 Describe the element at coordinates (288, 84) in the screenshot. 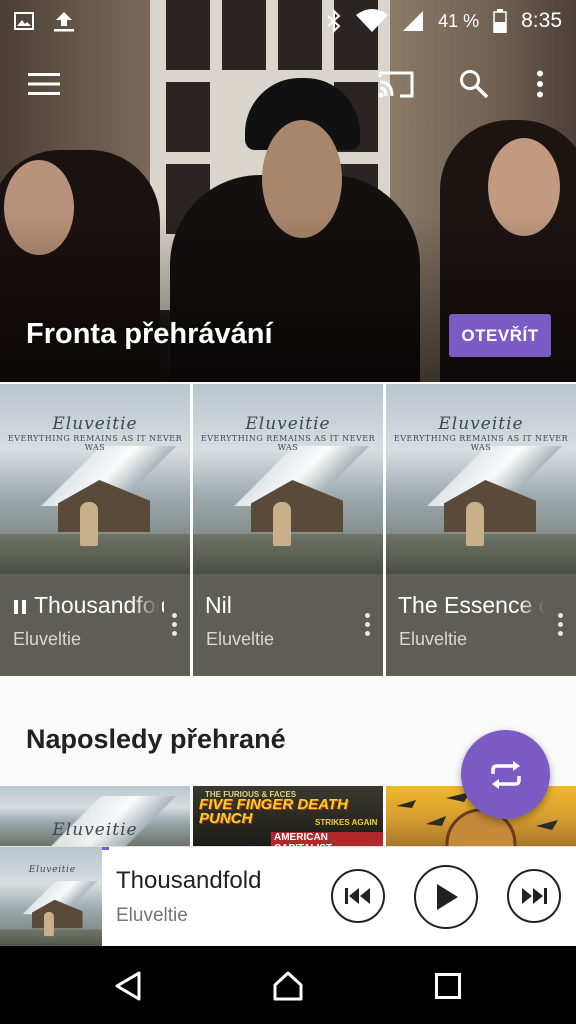

I see `top-toolbar` at that location.